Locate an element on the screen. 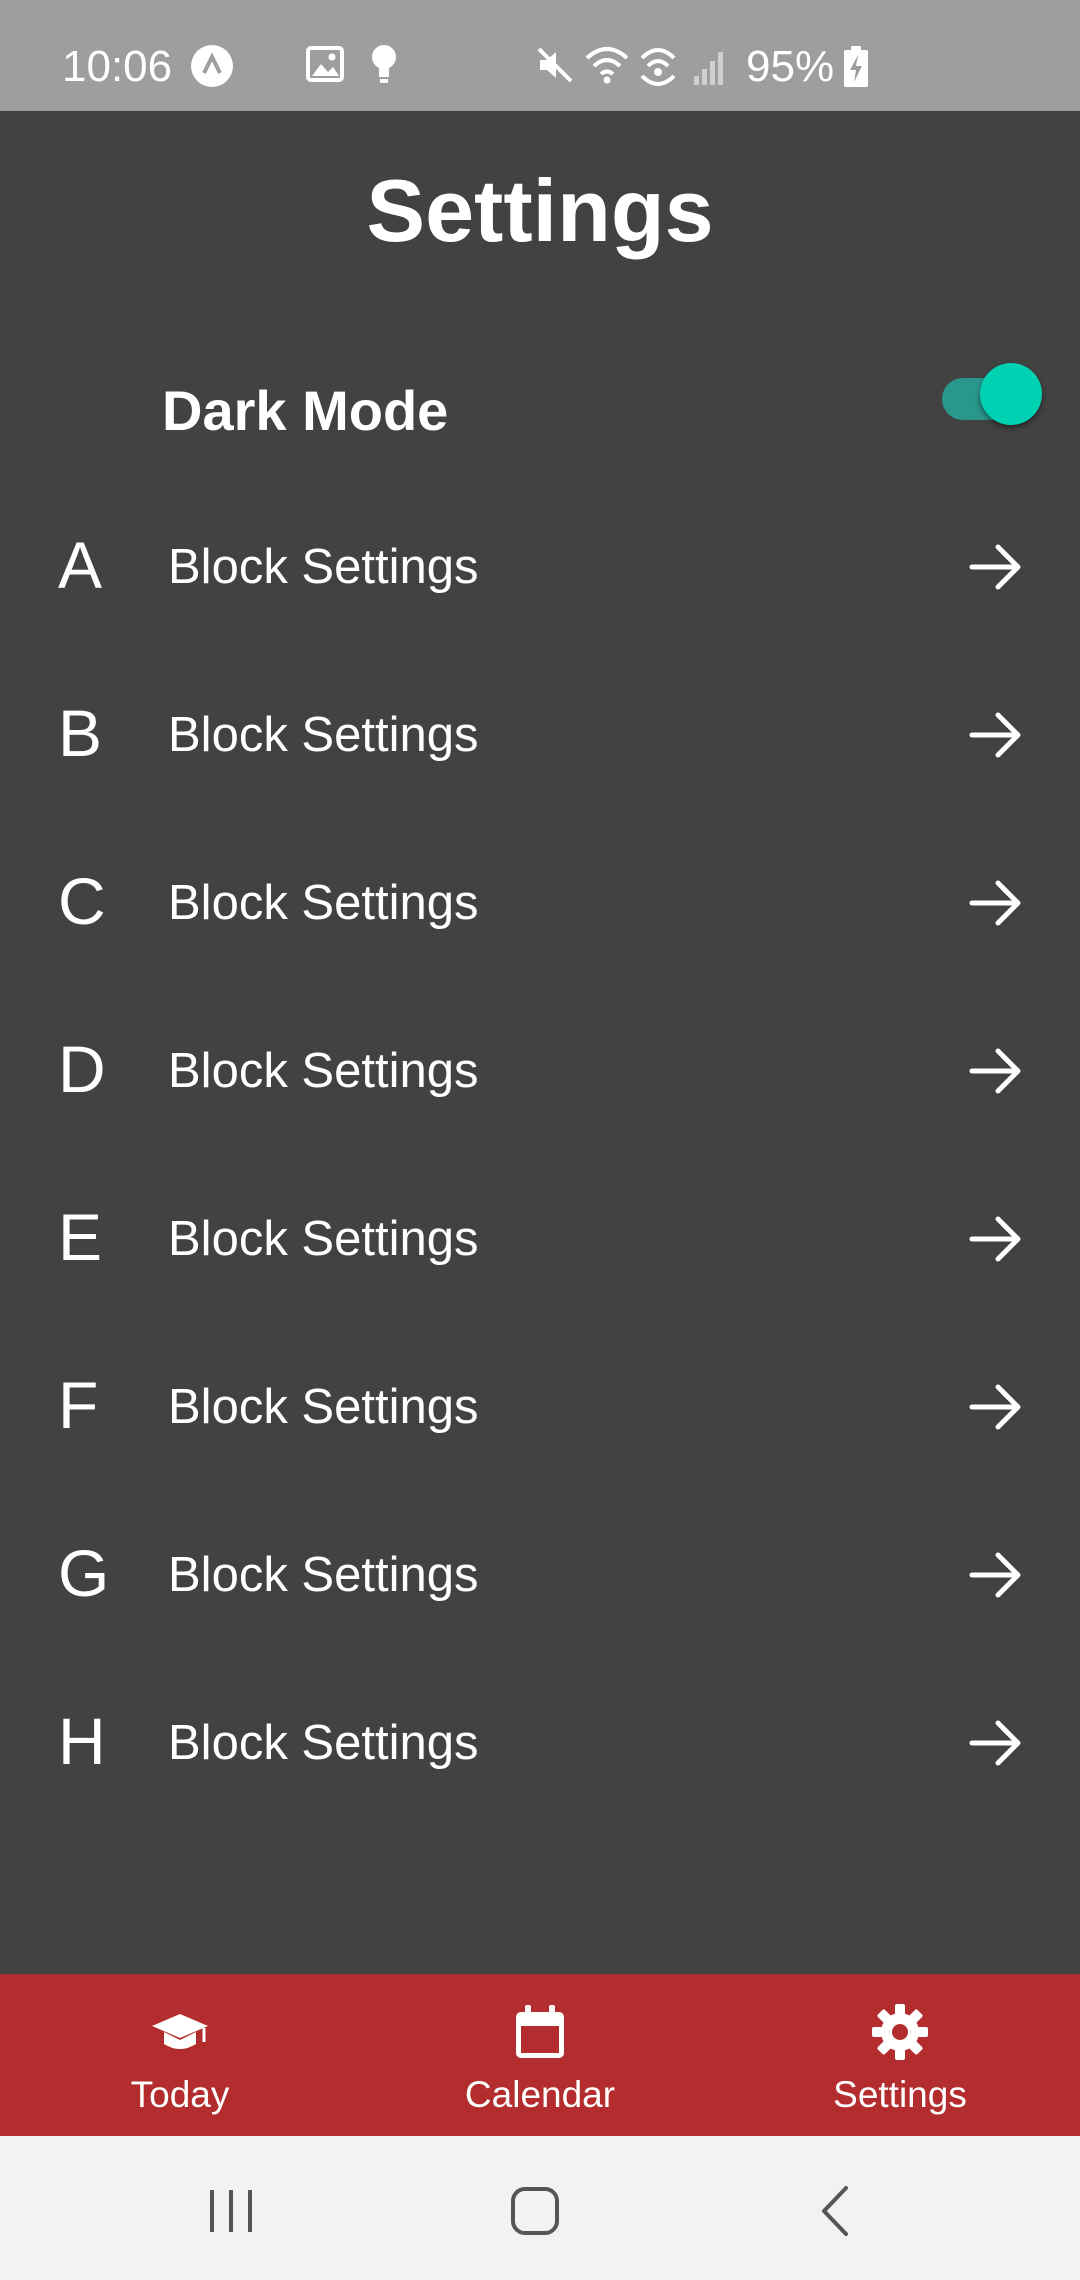  block-letter: A is located at coordinates (80, 565).